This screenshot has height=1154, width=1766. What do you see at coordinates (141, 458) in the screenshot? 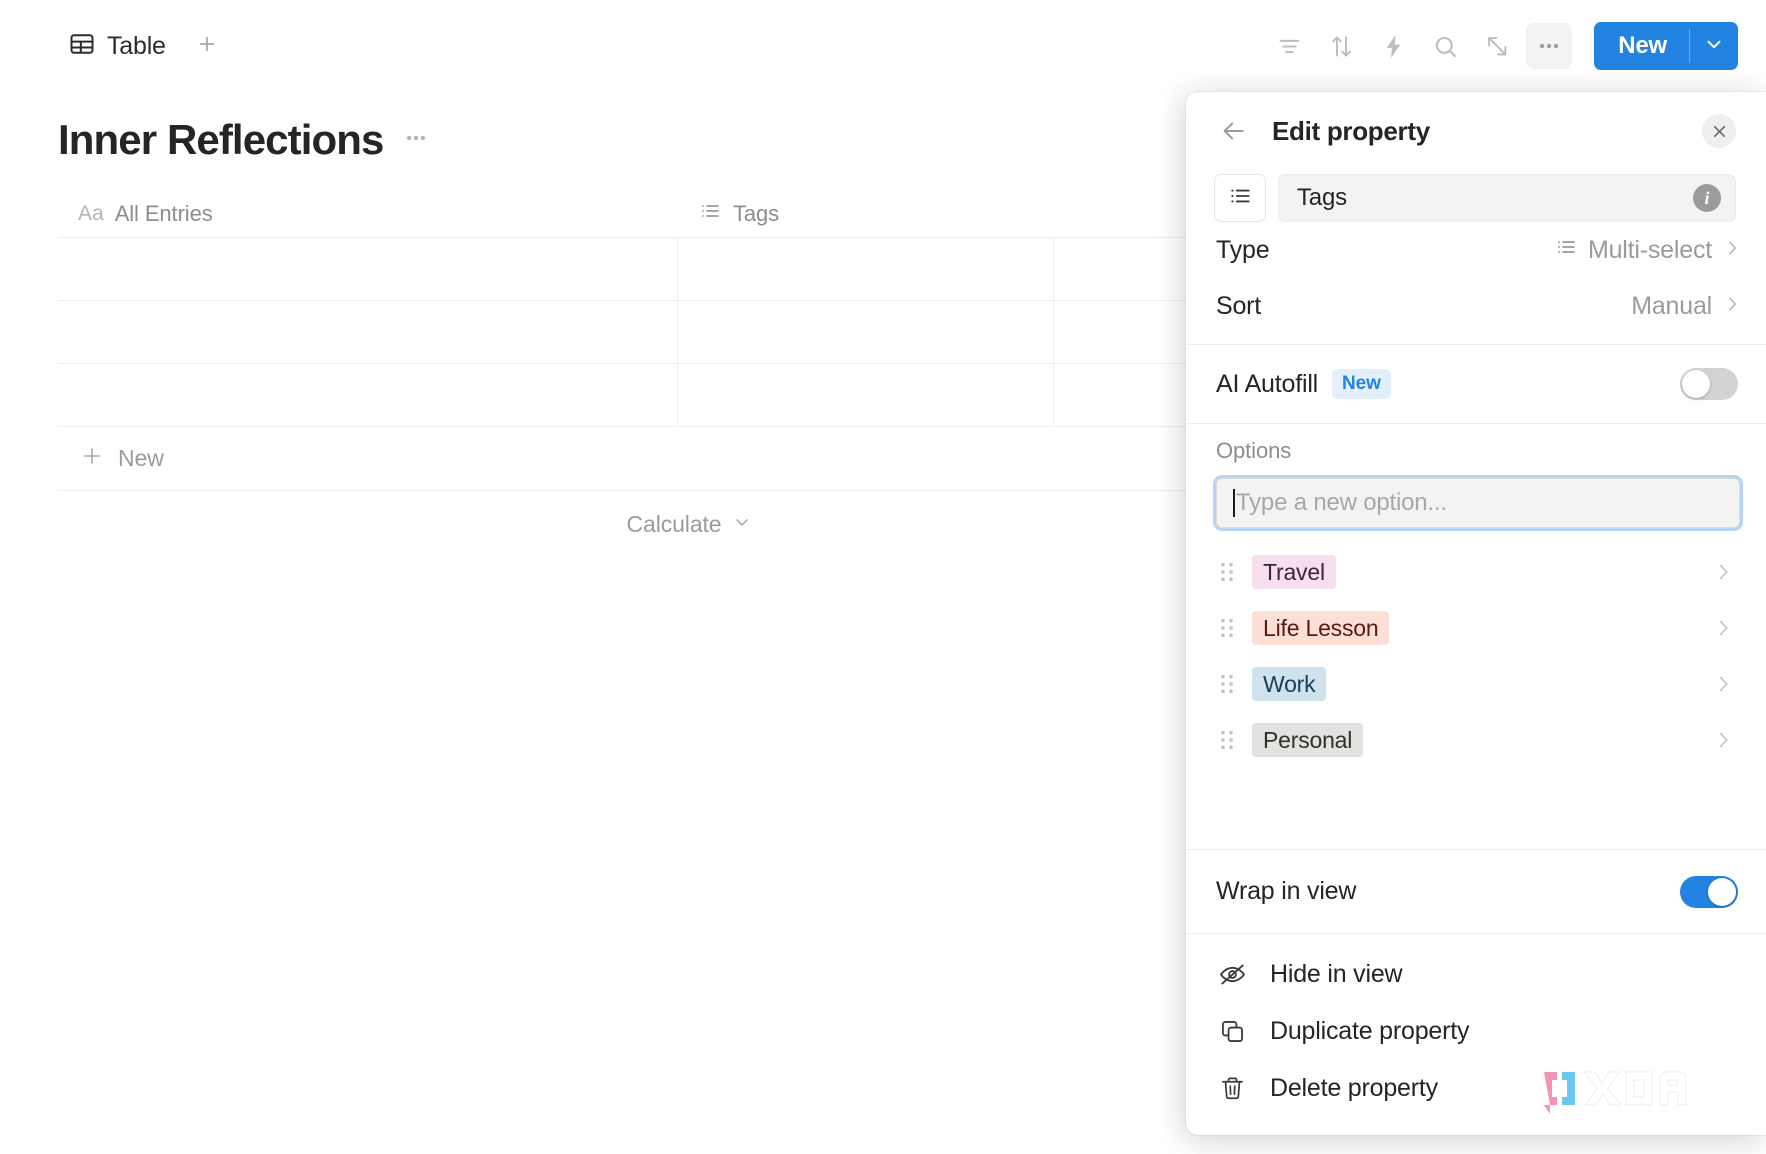
I see `table-new-row-label: New` at bounding box center [141, 458].